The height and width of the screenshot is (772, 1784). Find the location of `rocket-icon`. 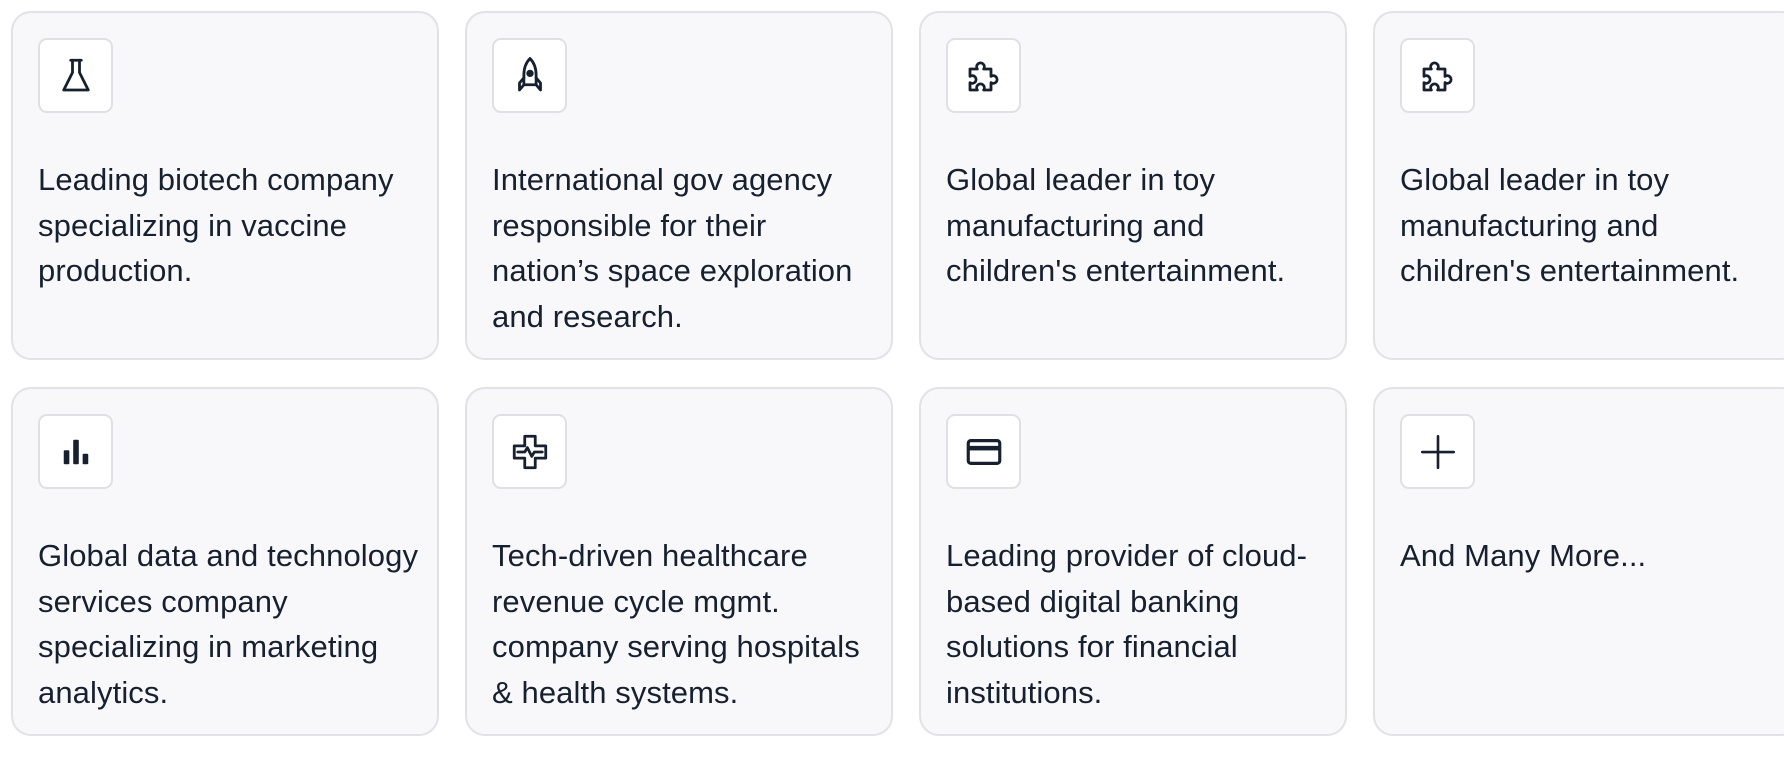

rocket-icon is located at coordinates (529, 73).